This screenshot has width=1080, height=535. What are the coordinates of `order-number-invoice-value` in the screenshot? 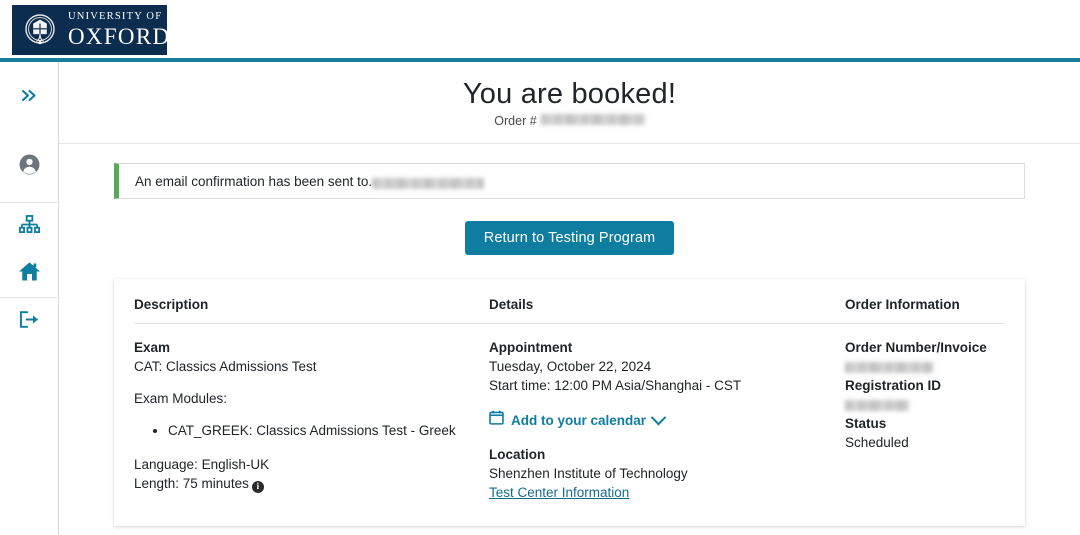 It's located at (925, 366).